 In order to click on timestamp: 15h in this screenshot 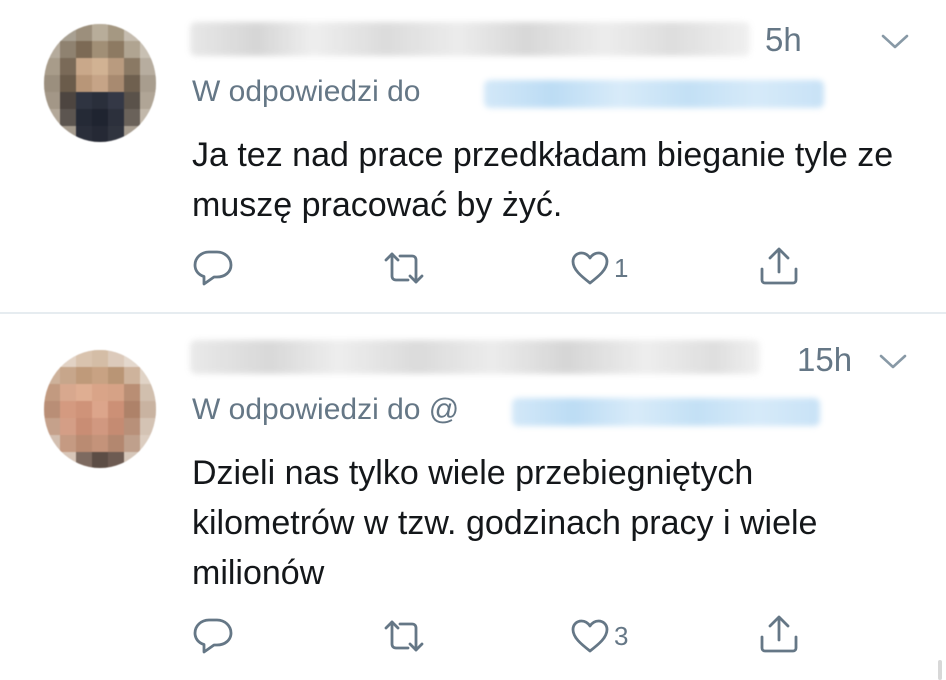, I will do `click(824, 360)`.